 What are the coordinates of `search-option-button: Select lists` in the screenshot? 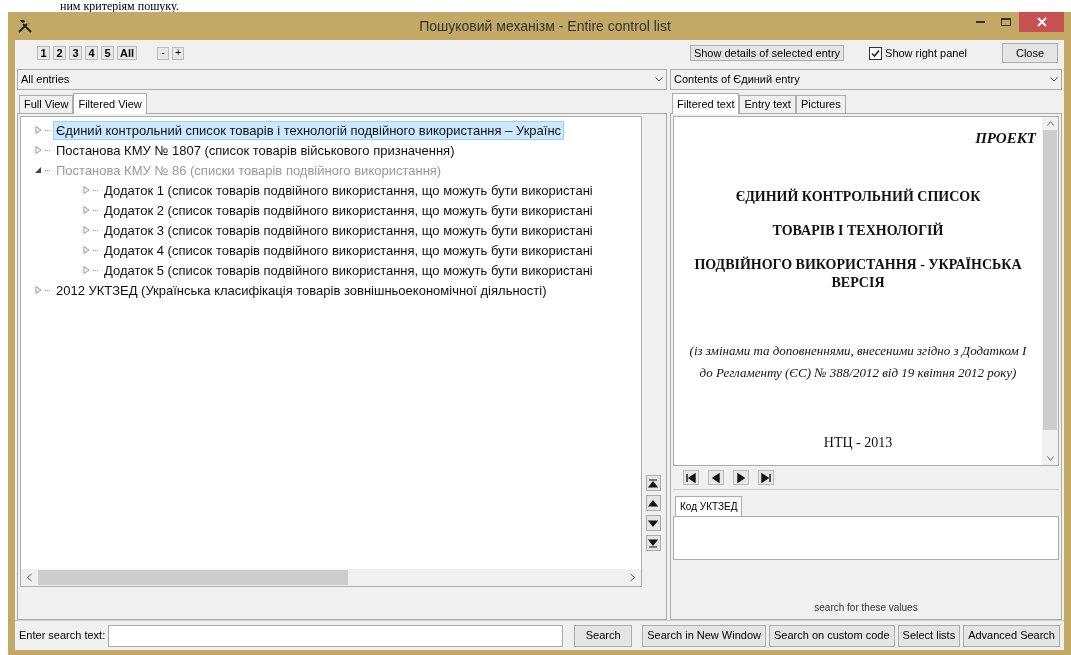 It's located at (929, 635).